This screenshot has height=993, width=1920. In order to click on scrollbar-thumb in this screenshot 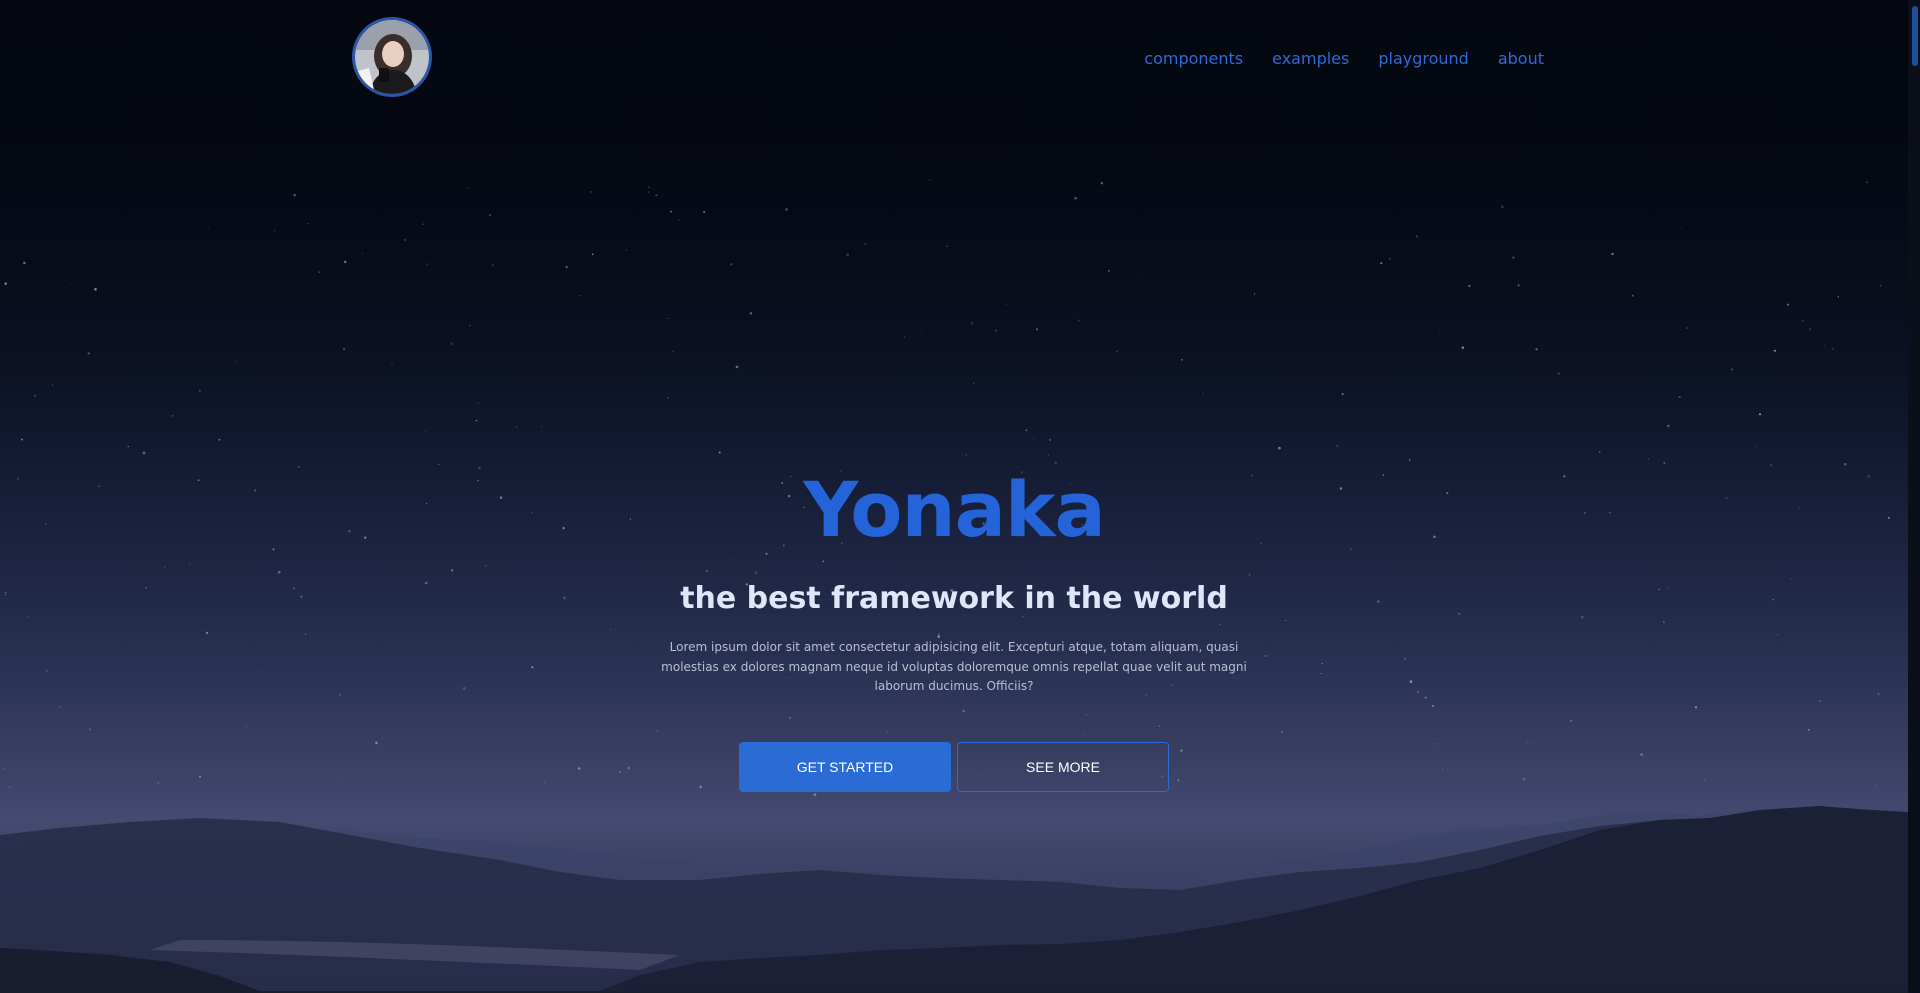, I will do `click(1915, 36)`.